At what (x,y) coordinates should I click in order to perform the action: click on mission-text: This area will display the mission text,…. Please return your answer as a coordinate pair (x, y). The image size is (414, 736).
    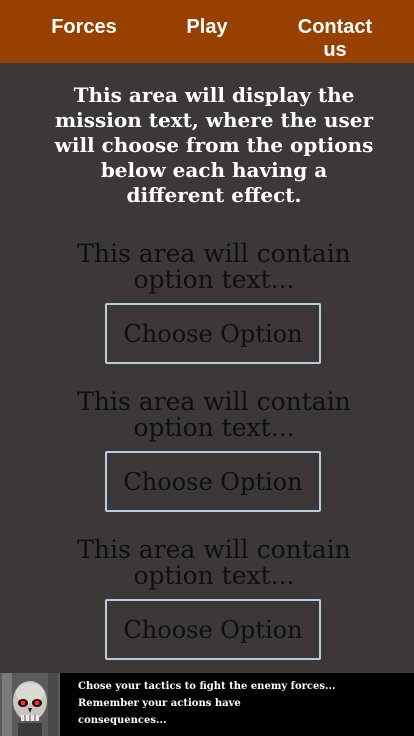
    Looking at the image, I should click on (214, 145).